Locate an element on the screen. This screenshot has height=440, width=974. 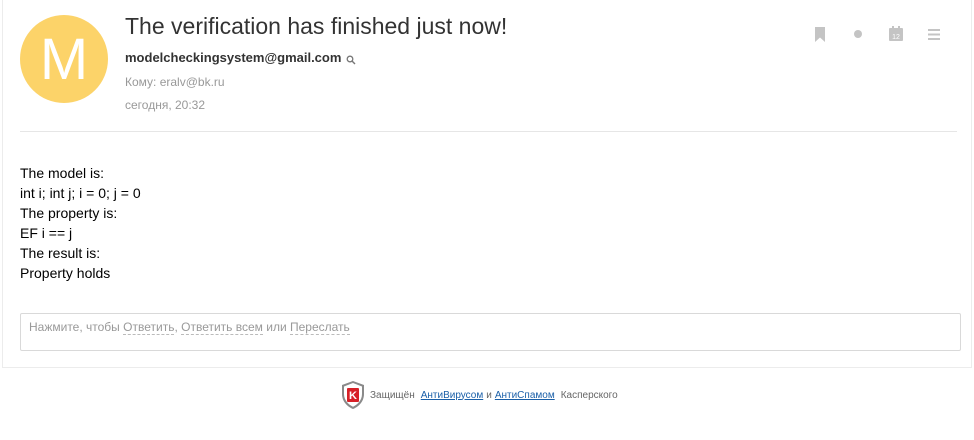
body-line: int i; int j; i = 0; j = 0 is located at coordinates (80, 193).